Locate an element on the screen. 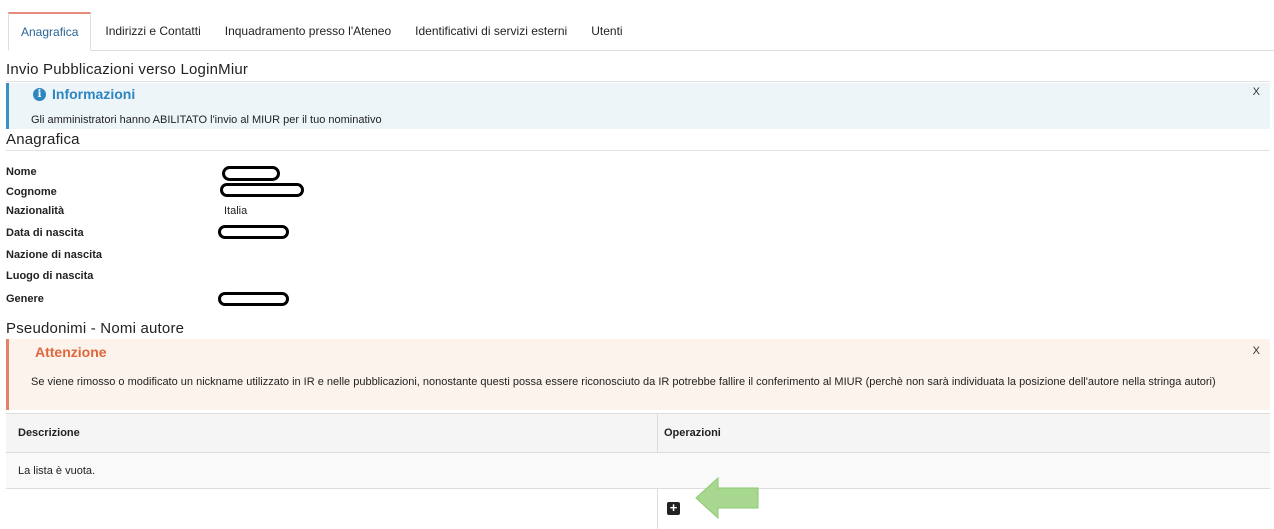 Image resolution: width=1274 pixels, height=529 pixels. info-alert-title: Informazioni is located at coordinates (94, 94).